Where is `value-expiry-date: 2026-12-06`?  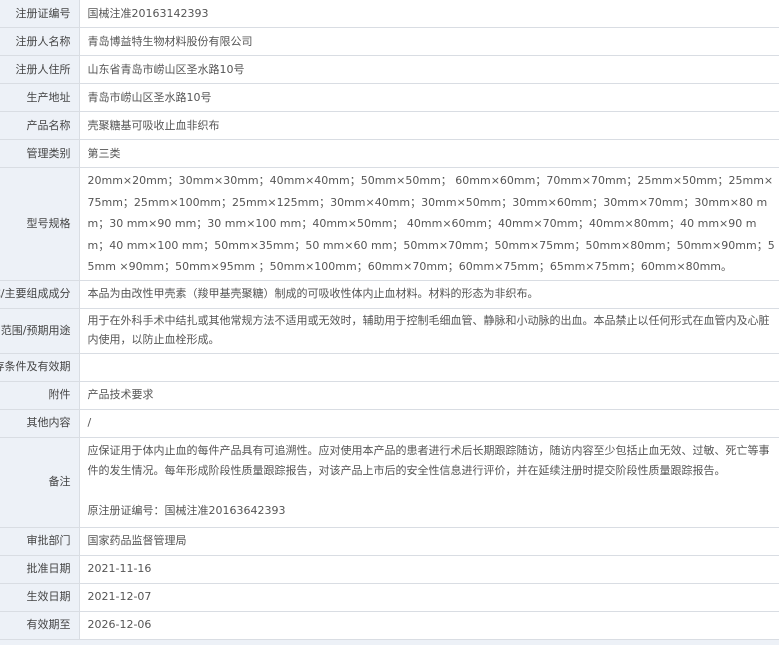 value-expiry-date: 2026-12-06 is located at coordinates (429, 625).